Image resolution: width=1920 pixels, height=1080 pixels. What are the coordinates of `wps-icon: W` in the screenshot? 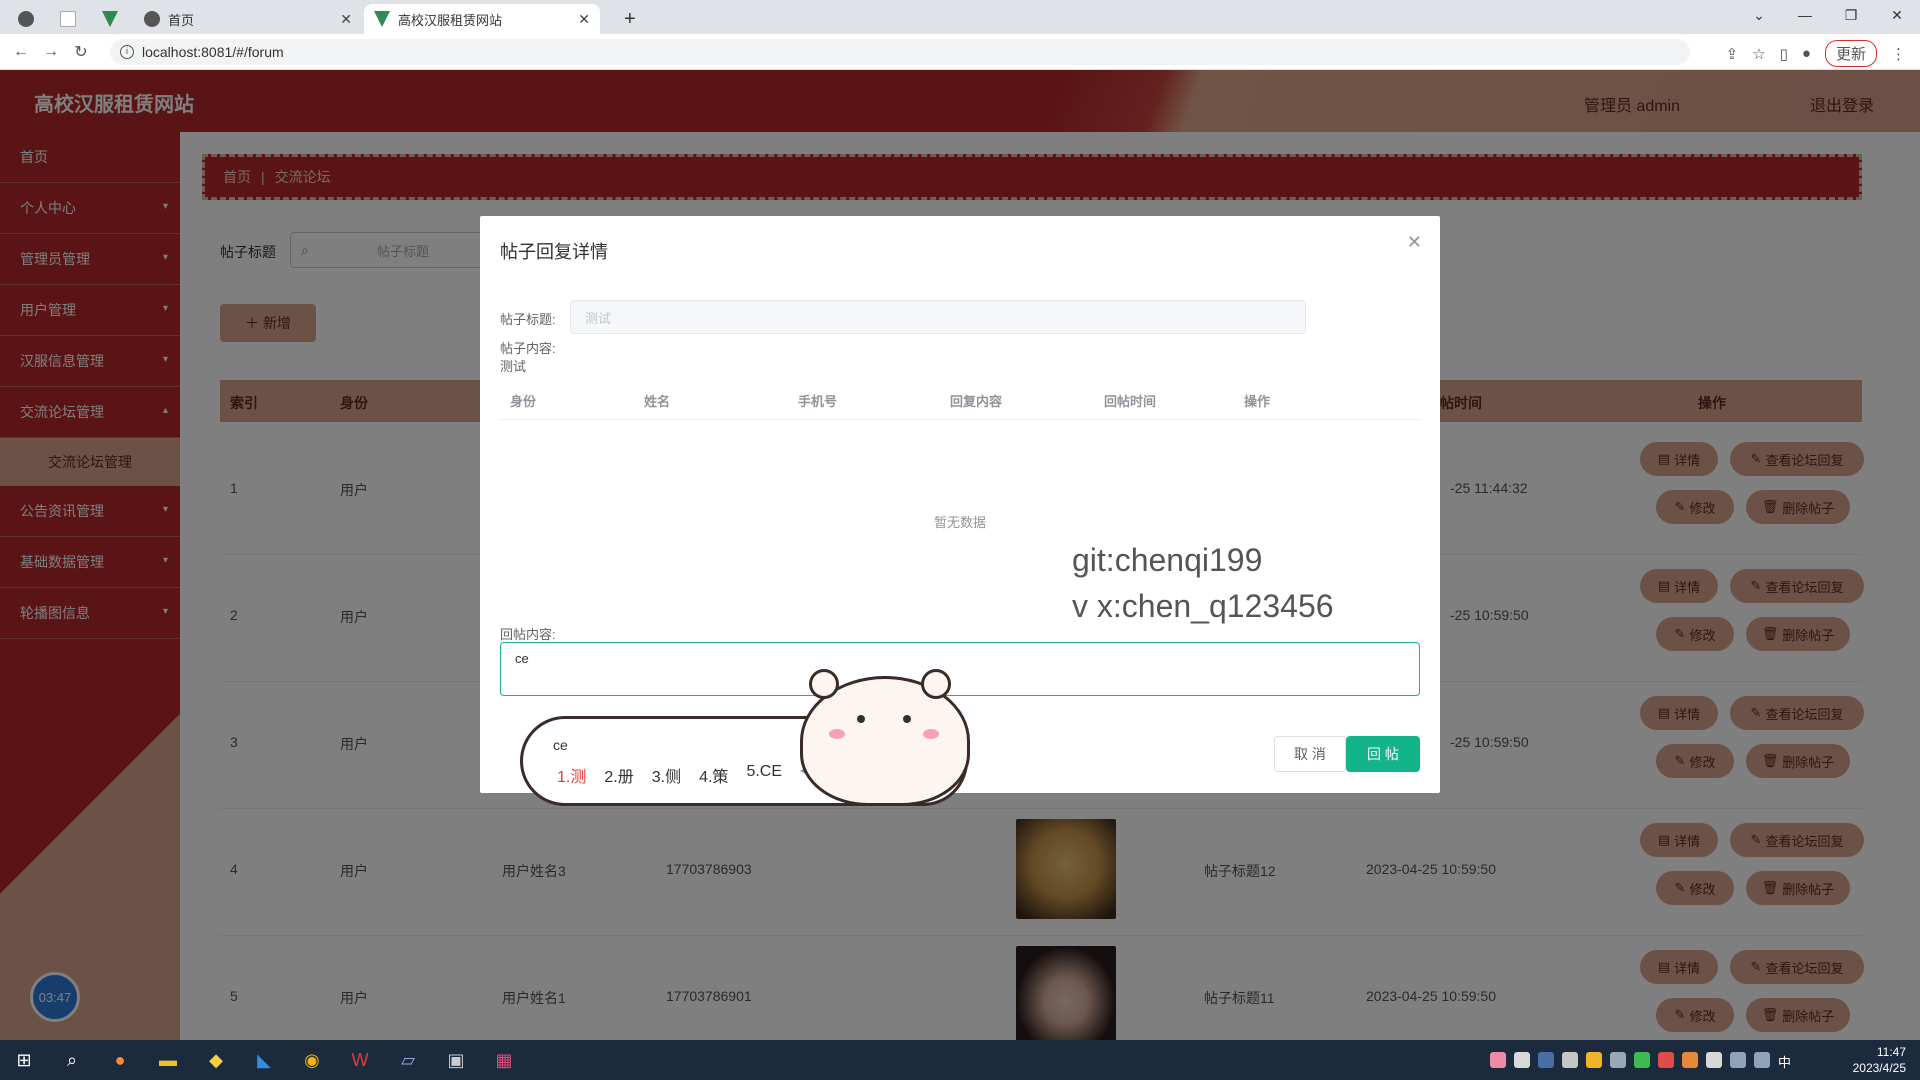 It's located at (360, 1060).